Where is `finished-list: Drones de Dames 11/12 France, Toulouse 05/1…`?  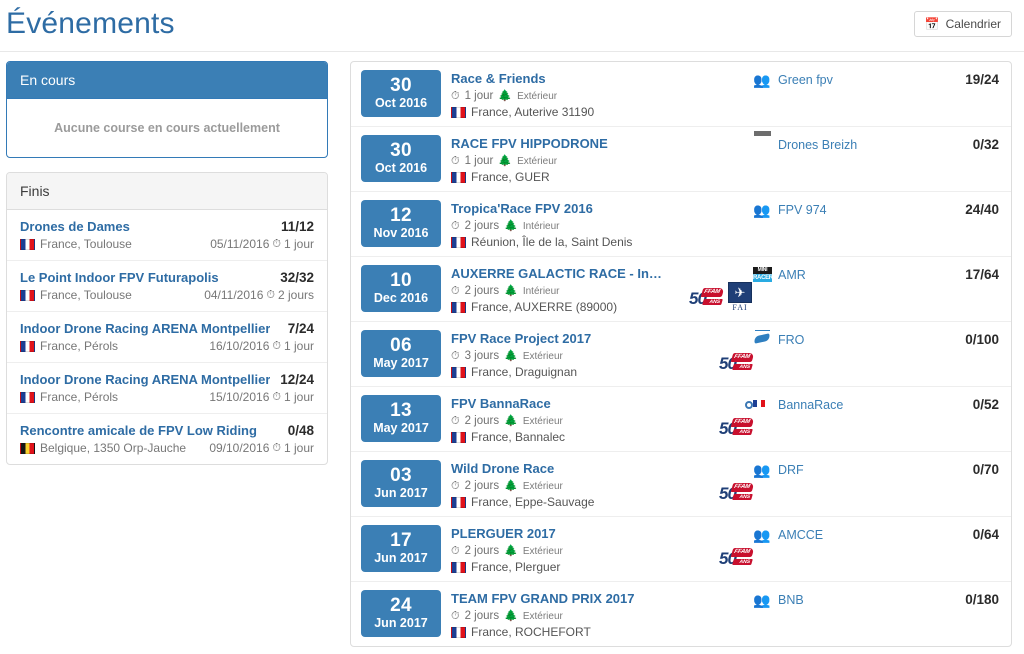 finished-list: Drones de Dames 11/12 France, Toulouse 05/1… is located at coordinates (167, 337).